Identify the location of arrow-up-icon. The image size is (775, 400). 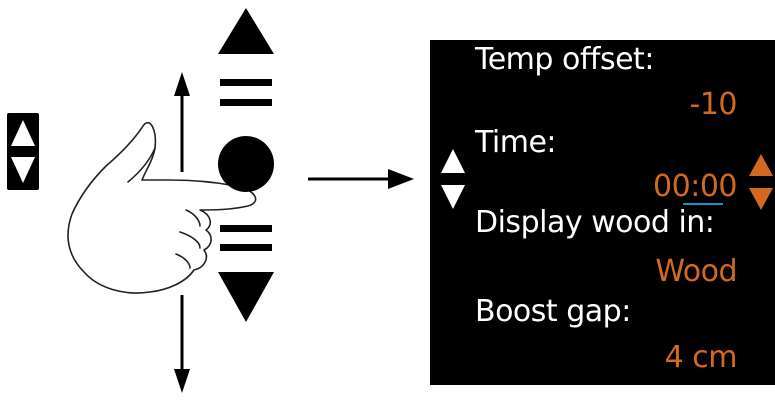
(182, 122).